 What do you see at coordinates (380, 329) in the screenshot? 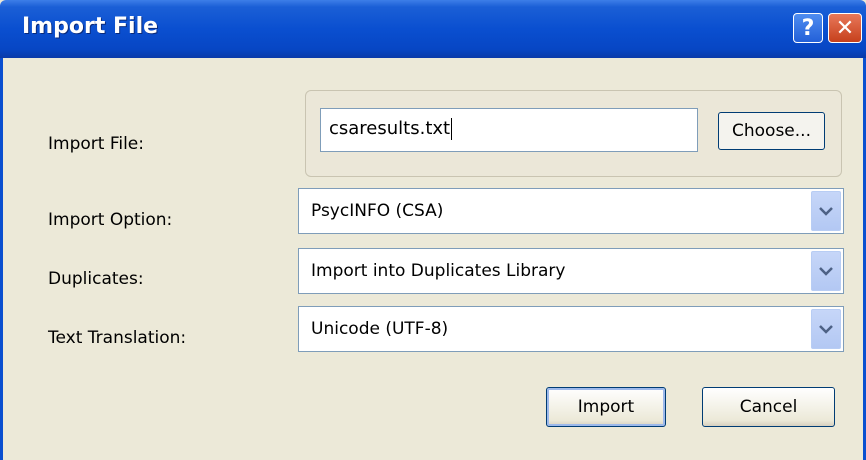
I see `text-translation-value: Unicode (UTF-8)` at bounding box center [380, 329].